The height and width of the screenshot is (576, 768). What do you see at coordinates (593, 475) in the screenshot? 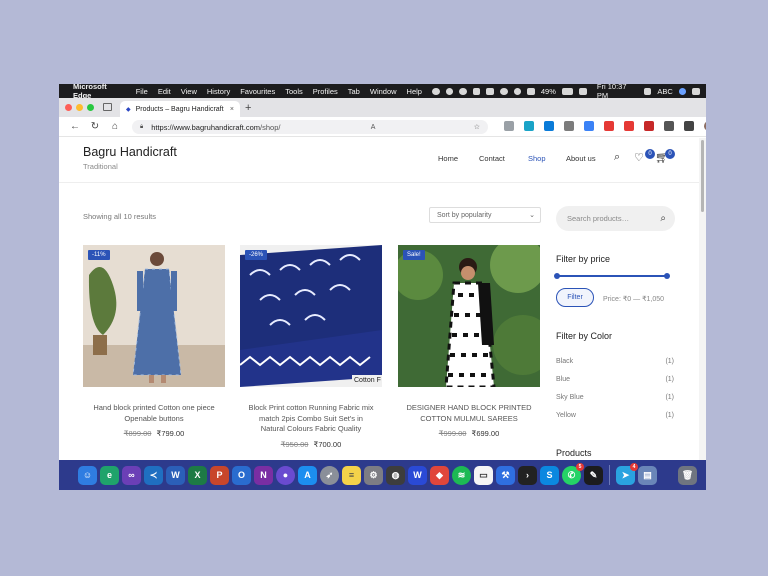
I see `notes-app-icon: ✎` at bounding box center [593, 475].